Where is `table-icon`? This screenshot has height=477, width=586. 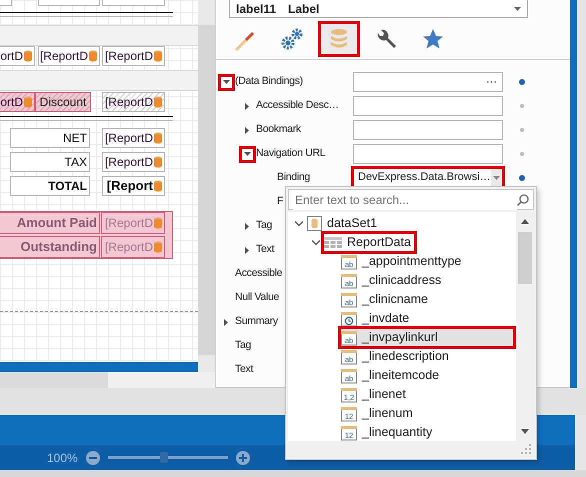 table-icon is located at coordinates (333, 242).